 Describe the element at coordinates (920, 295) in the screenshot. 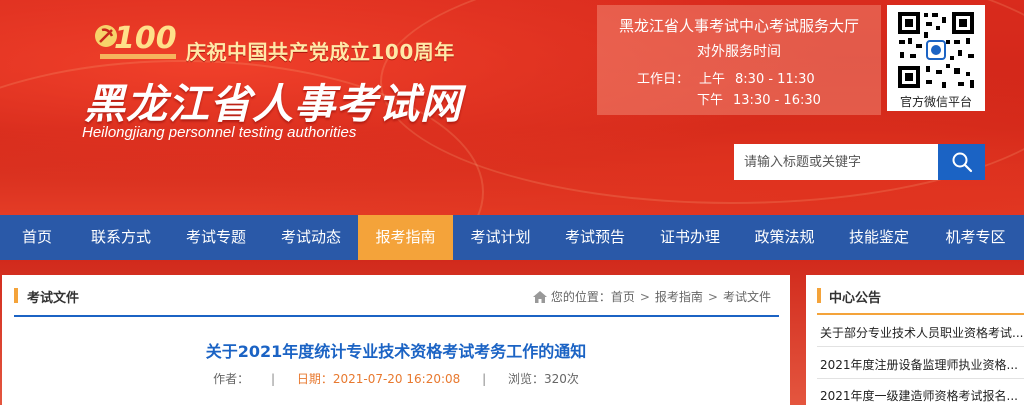

I see `notice-header: 中心公告` at that location.